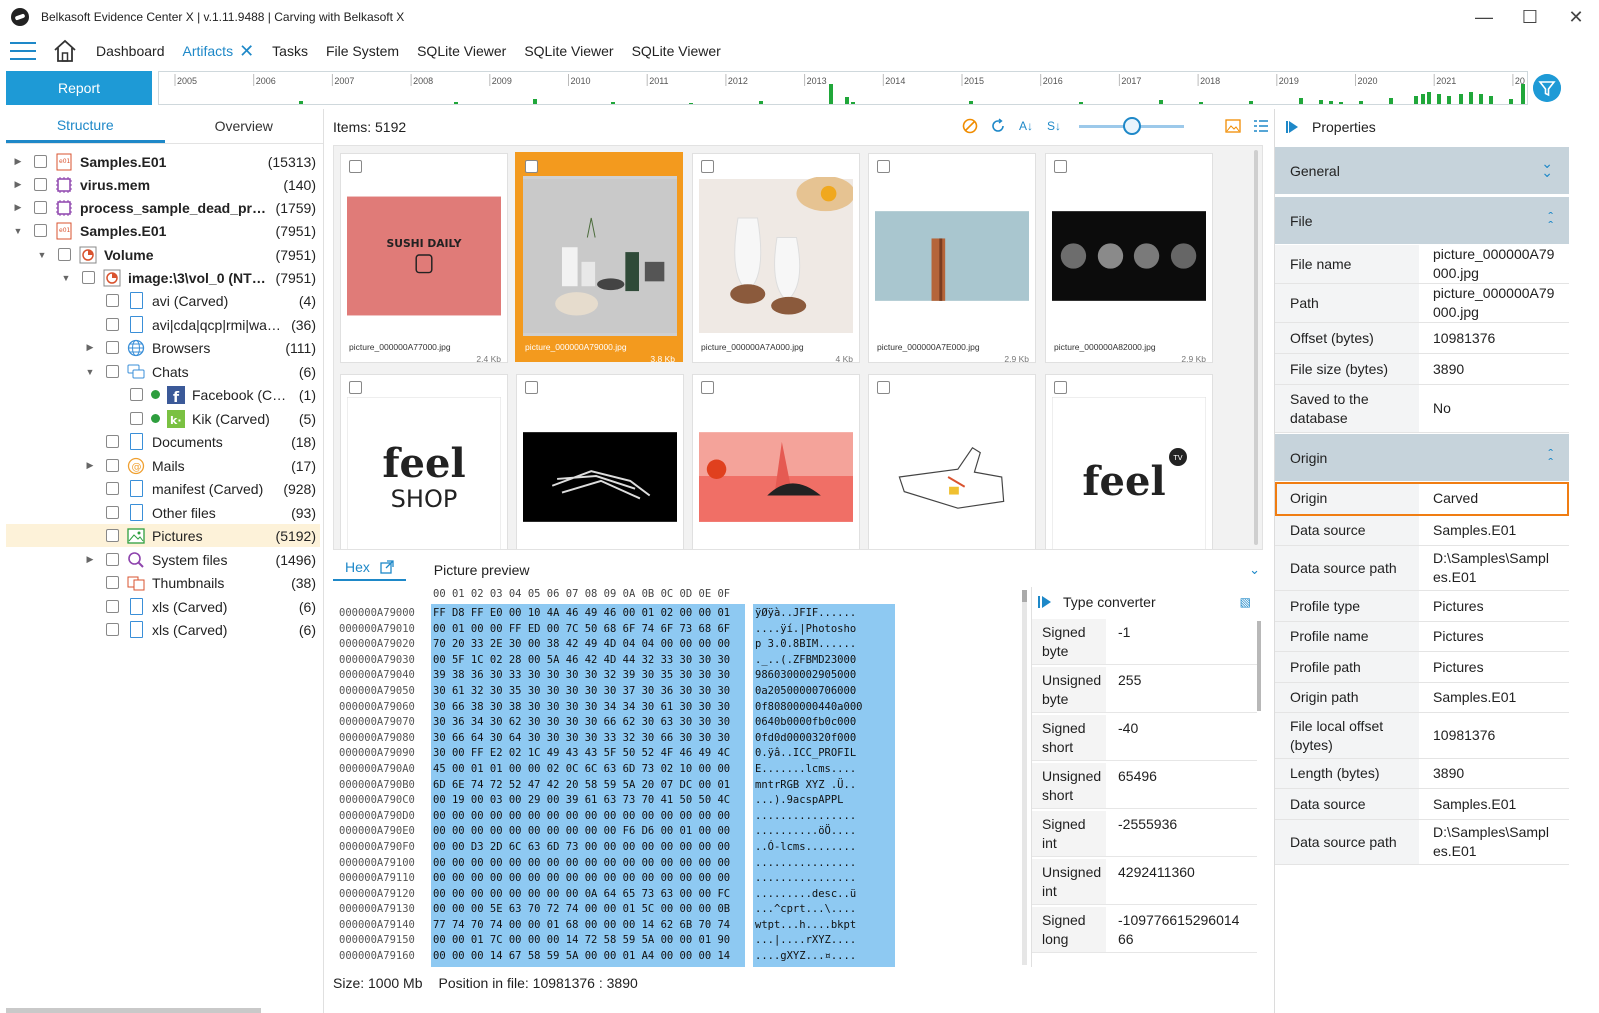  What do you see at coordinates (163, 465) in the screenshot?
I see `tree-item: ▶ @ Mails (17)` at bounding box center [163, 465].